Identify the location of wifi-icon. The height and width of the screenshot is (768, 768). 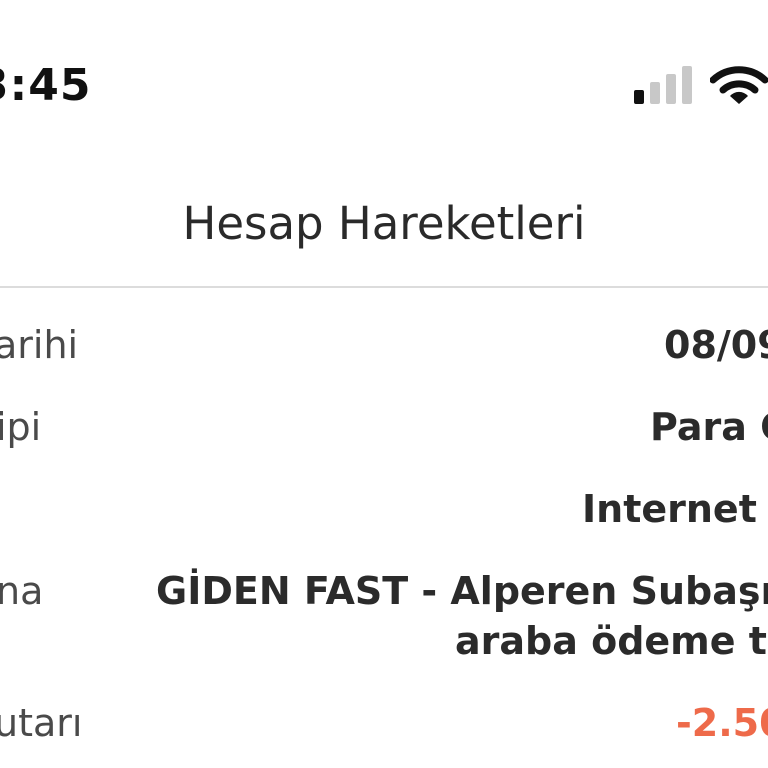
(739, 85).